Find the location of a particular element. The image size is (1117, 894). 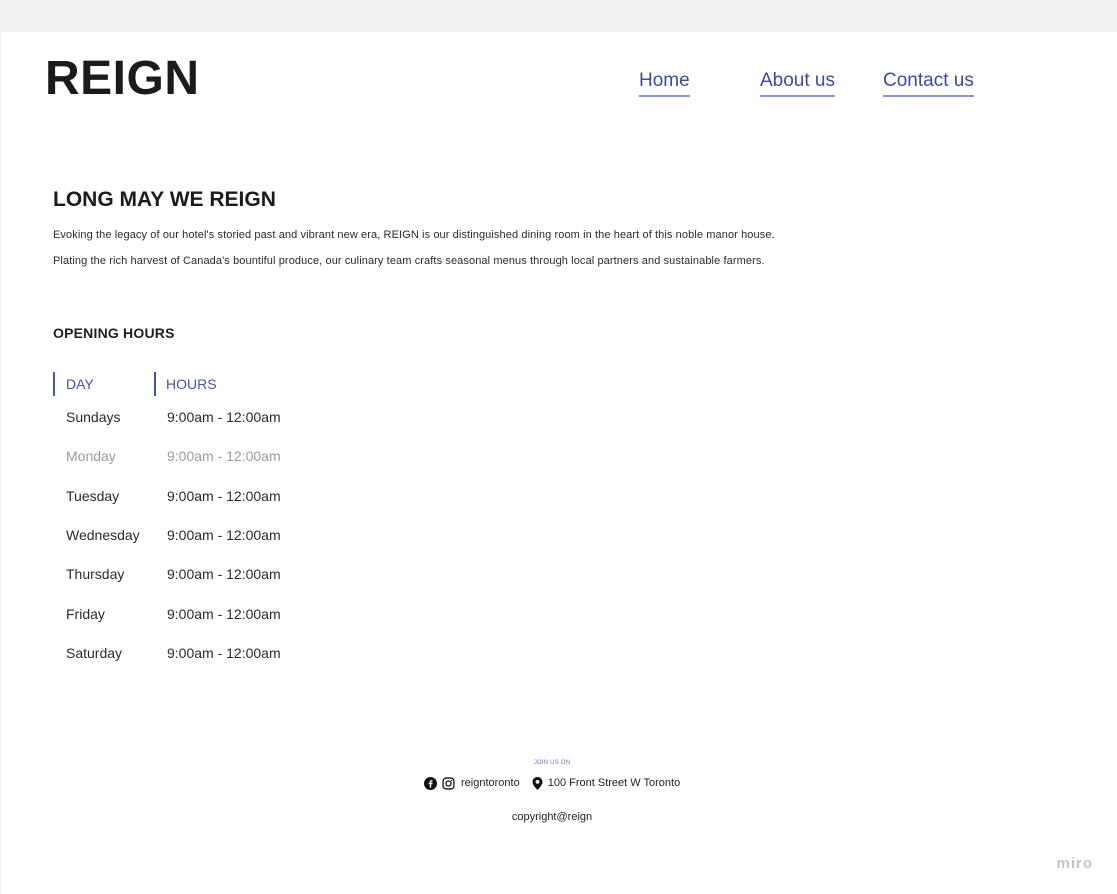

day-cell: Tuesday is located at coordinates (93, 496).